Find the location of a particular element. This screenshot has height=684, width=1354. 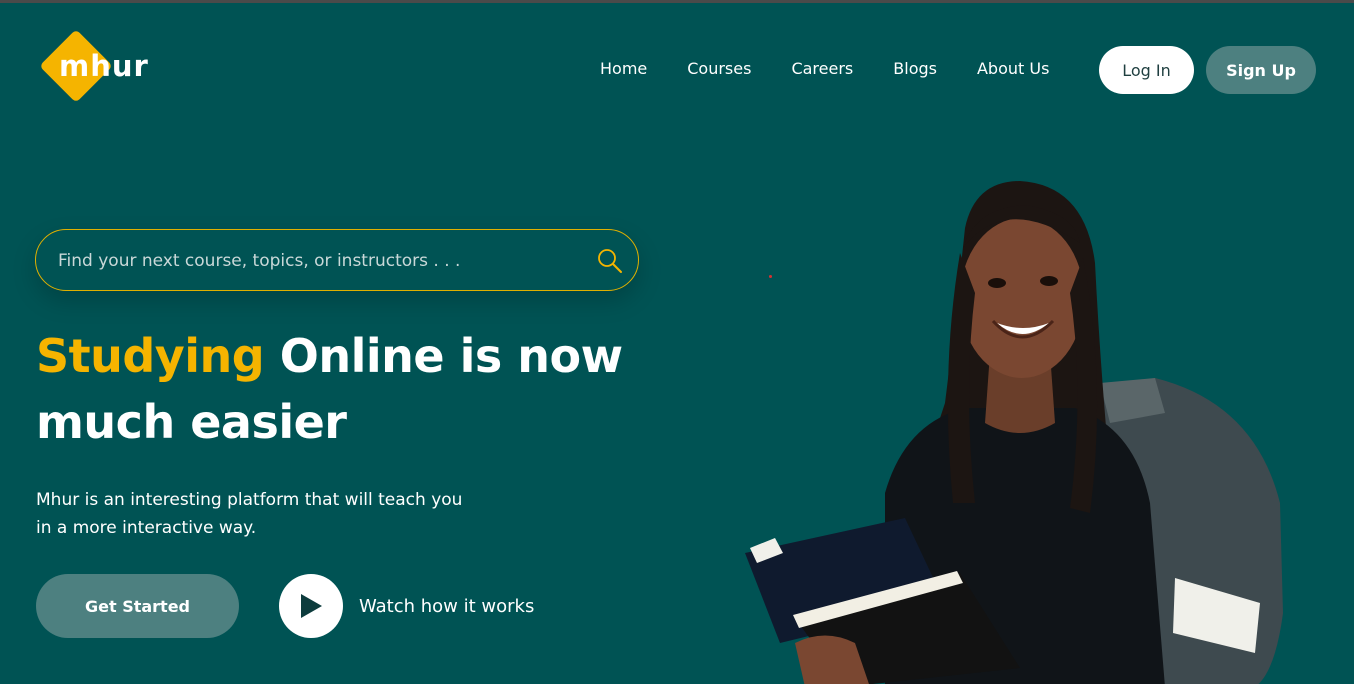

main-nav: Home Courses Careers Blogs About Us is located at coordinates (844, 69).